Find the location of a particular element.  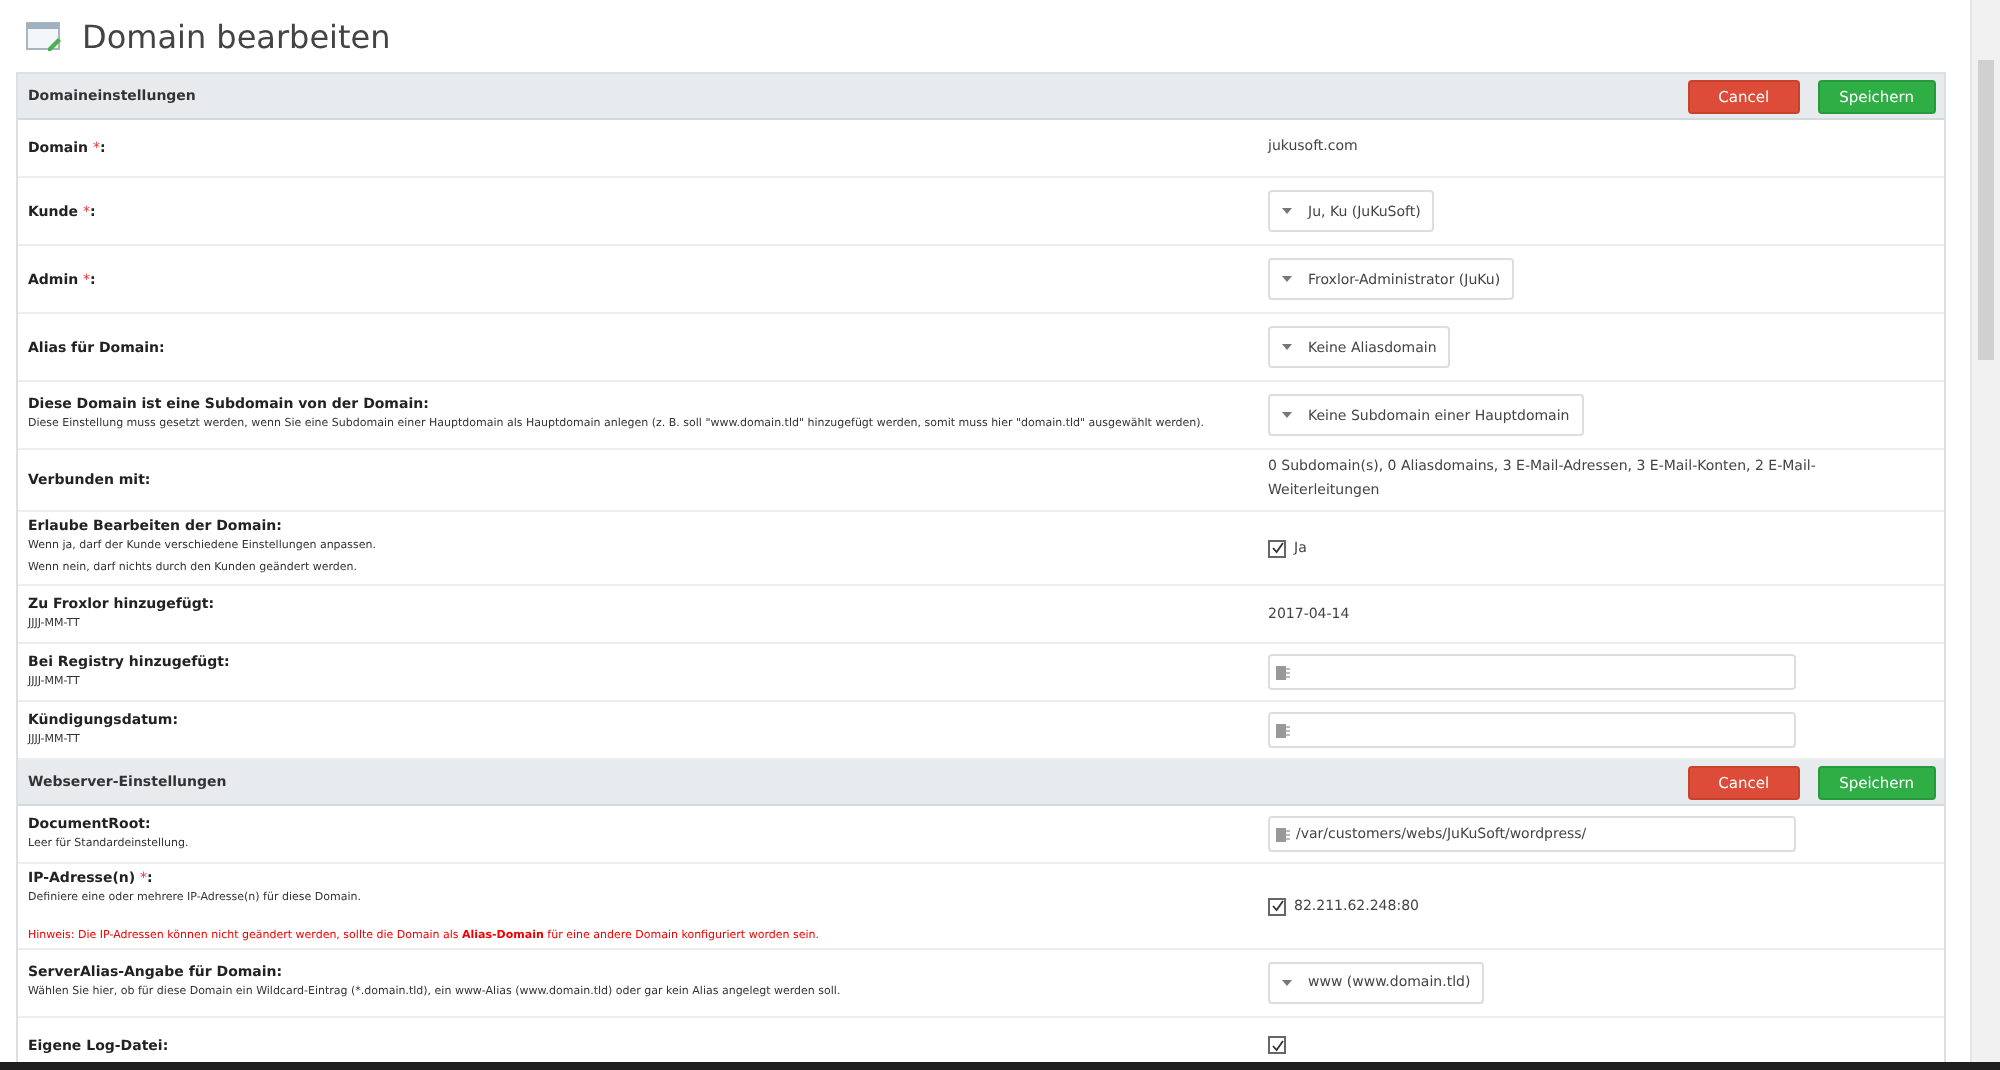

page-edit-icon is located at coordinates (44, 36).